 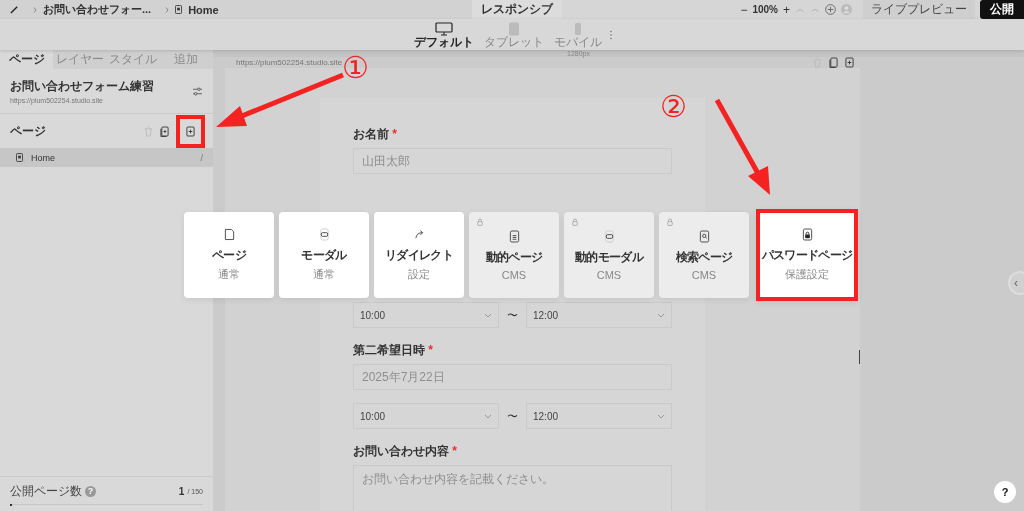 What do you see at coordinates (744, 9) in the screenshot?
I see `zoom-out-button: −` at bounding box center [744, 9].